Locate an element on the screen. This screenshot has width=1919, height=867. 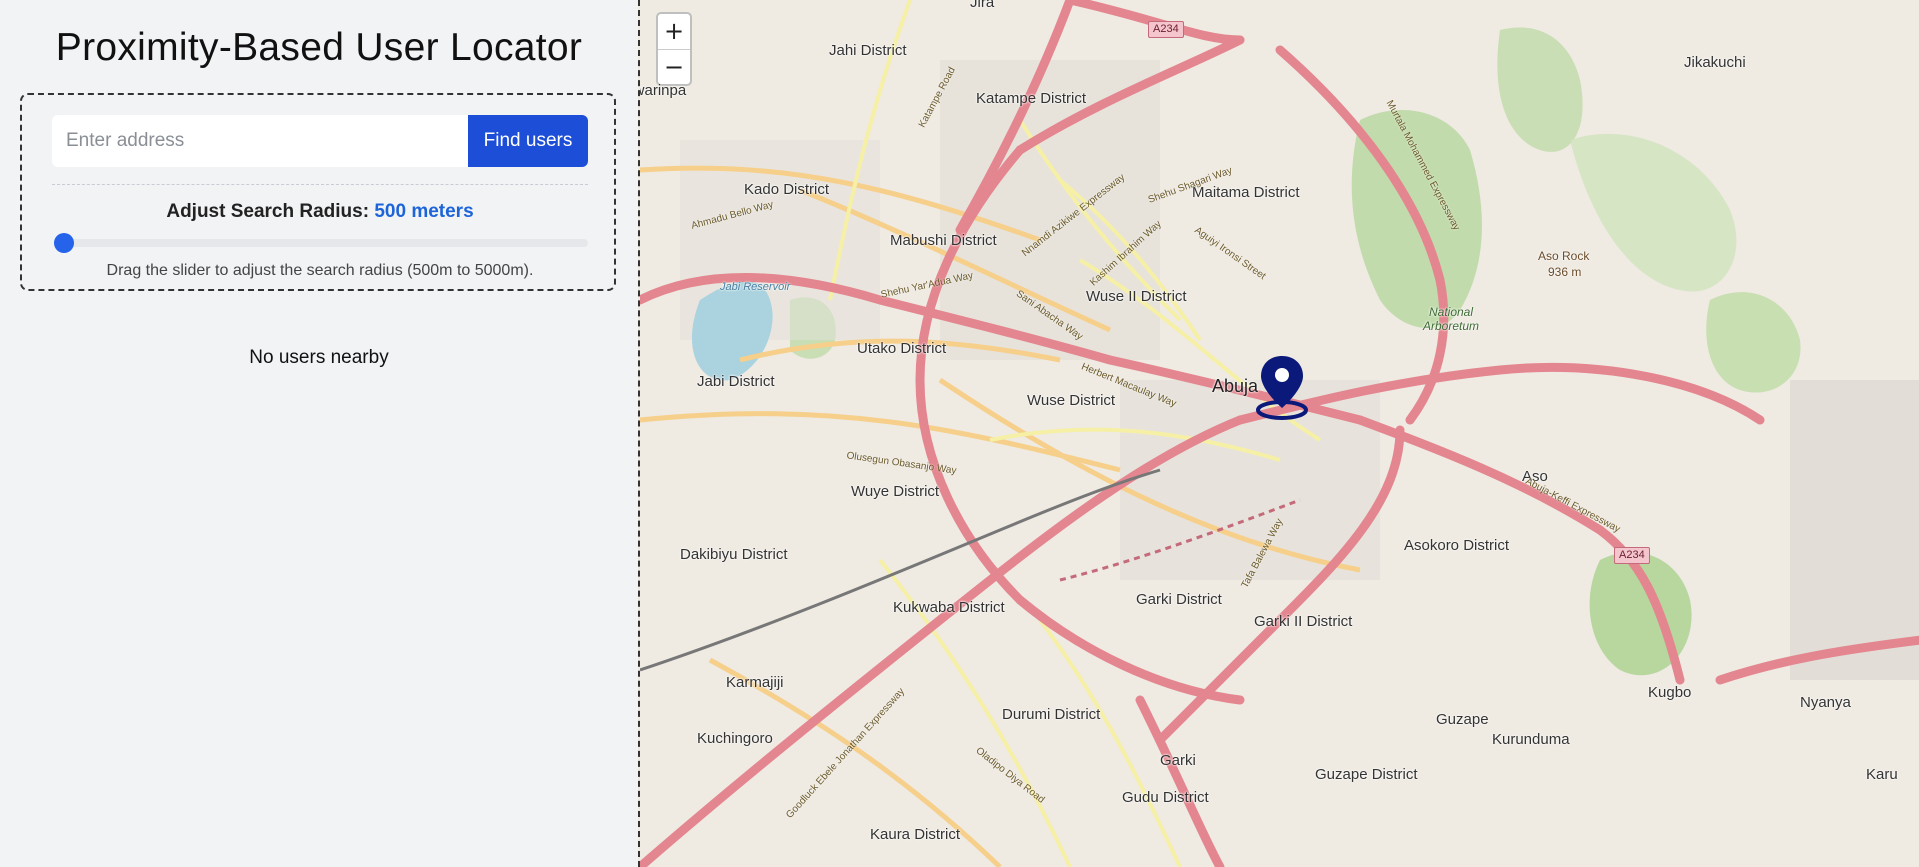
map-label: Asokoro District is located at coordinates (1457, 545).